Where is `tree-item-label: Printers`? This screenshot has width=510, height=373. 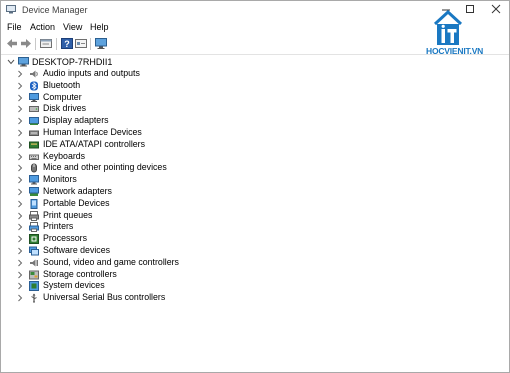 tree-item-label: Printers is located at coordinates (58, 226).